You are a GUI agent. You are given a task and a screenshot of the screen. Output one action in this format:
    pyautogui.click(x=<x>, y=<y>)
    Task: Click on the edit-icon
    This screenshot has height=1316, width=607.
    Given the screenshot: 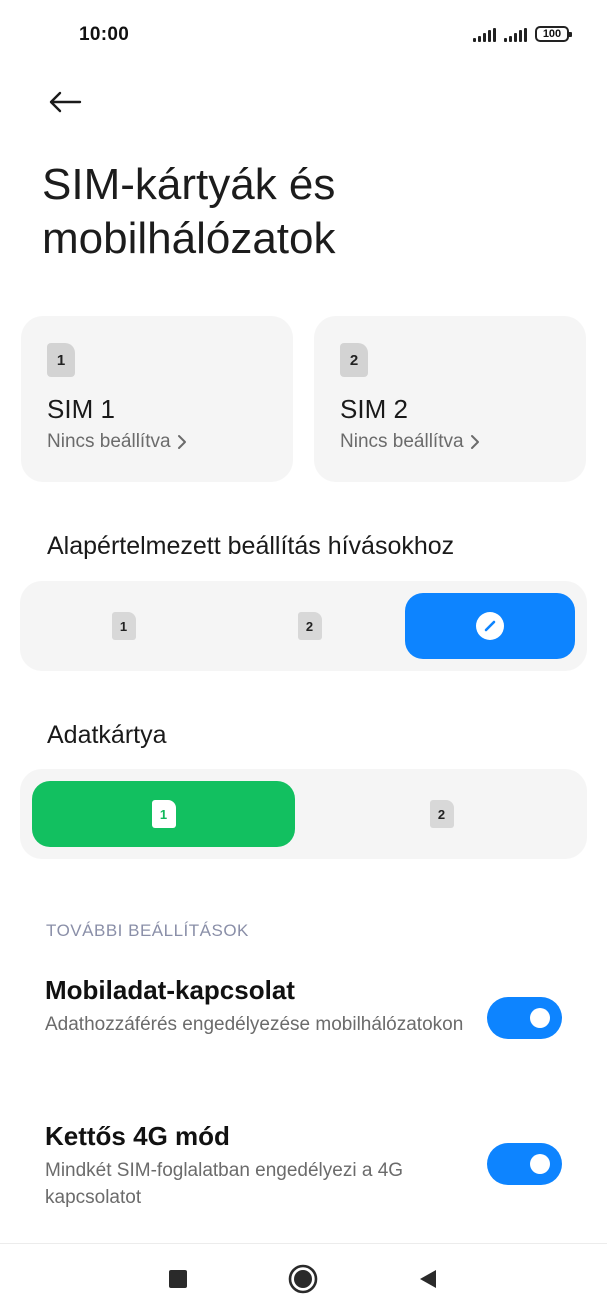 What is the action you would take?
    pyautogui.click(x=490, y=626)
    